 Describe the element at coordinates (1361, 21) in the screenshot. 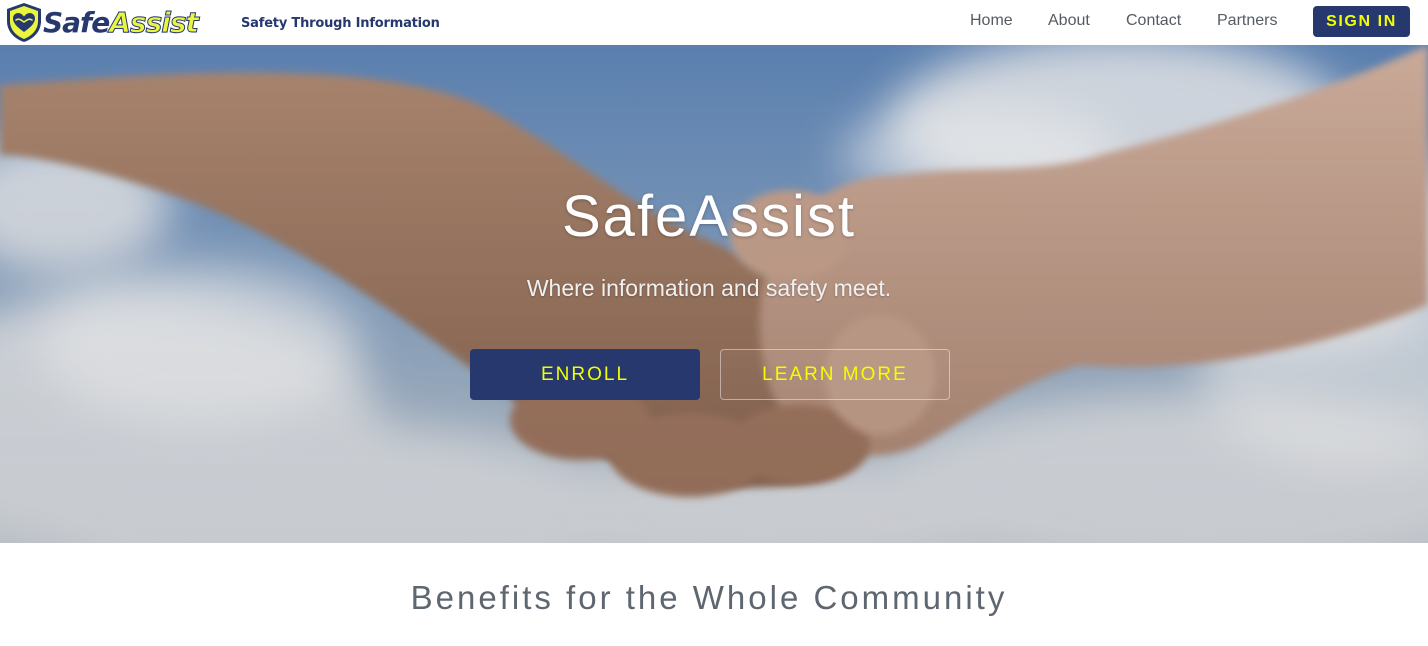

I see `sign-in-button: SIGN IN` at that location.